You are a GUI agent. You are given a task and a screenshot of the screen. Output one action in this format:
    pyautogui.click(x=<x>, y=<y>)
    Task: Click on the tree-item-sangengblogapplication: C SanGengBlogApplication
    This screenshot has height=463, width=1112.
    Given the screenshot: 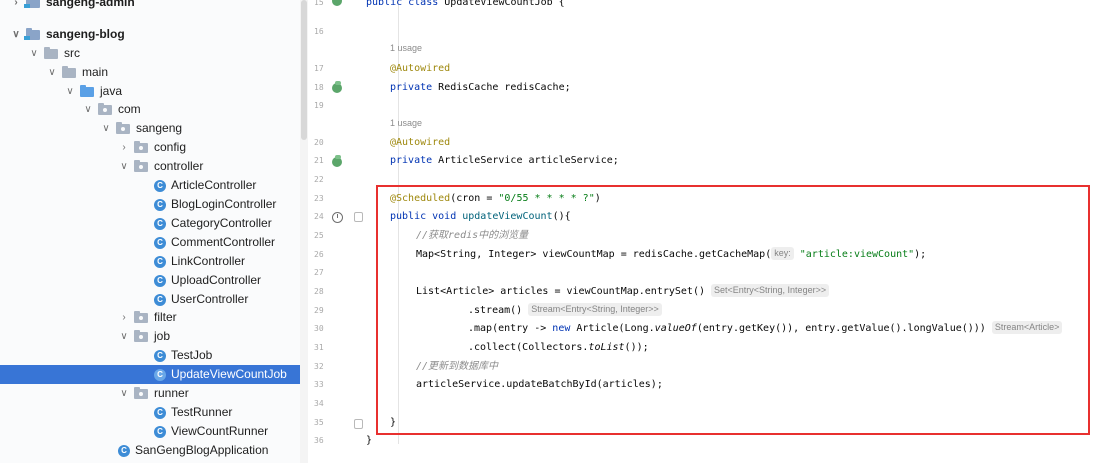 What is the action you would take?
    pyautogui.click(x=150, y=450)
    